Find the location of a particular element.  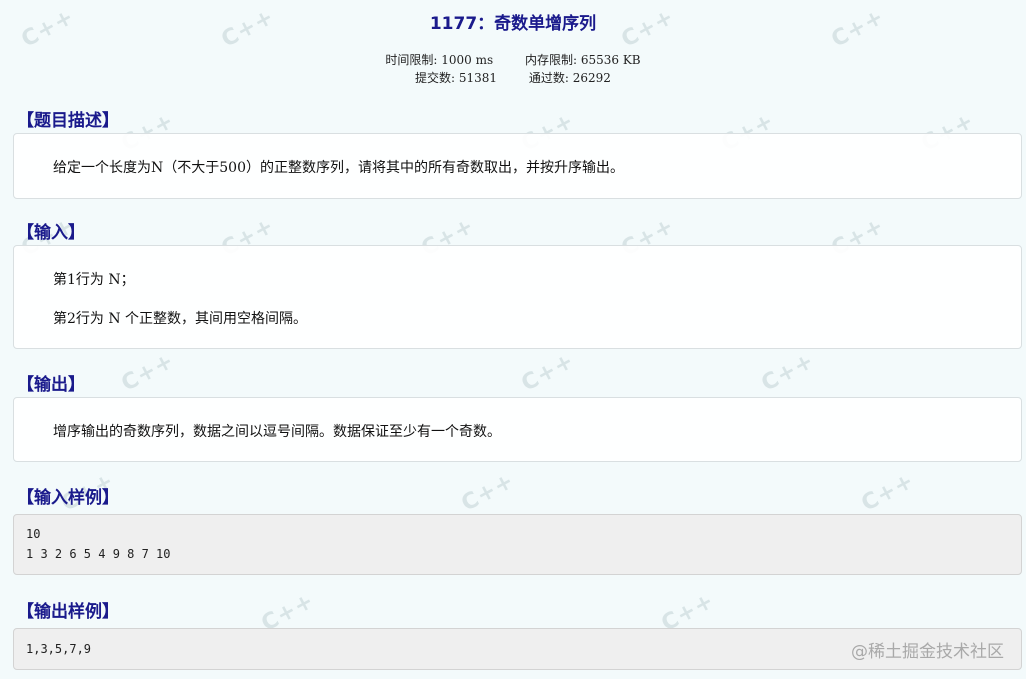

problem-limits: 时间限制: 1000 ms 内存限制: 65536 KB is located at coordinates (513, 59).